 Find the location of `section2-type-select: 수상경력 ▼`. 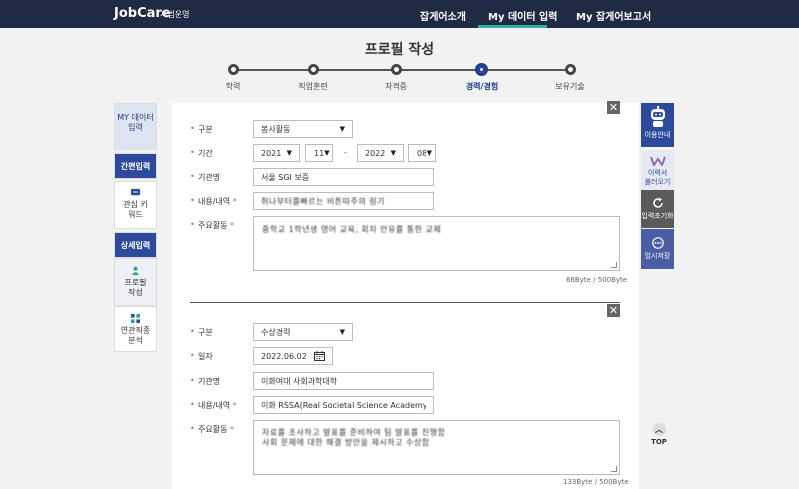

section2-type-select: 수상경력 ▼ is located at coordinates (303, 332).